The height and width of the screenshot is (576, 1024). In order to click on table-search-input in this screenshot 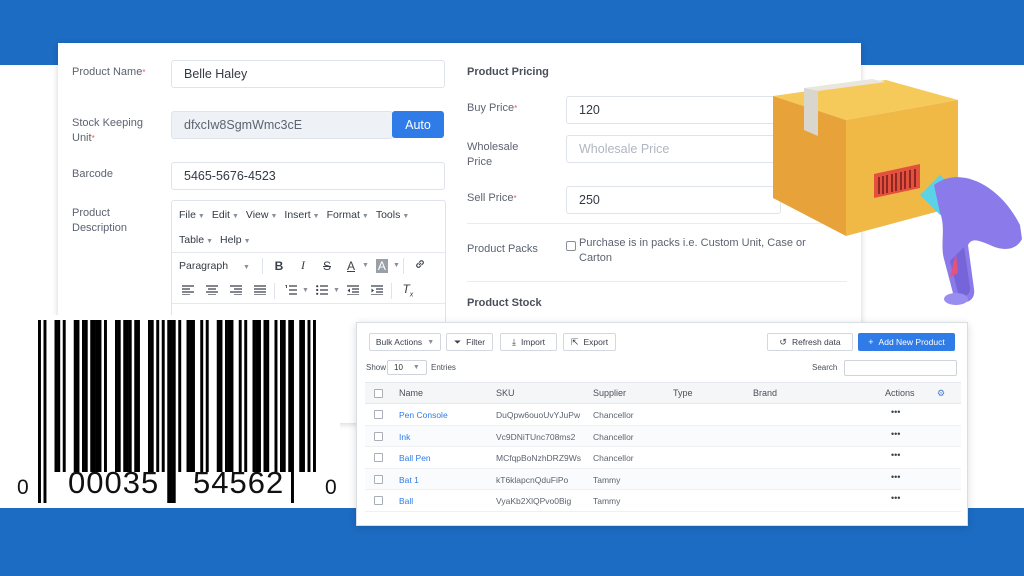, I will do `click(900, 368)`.